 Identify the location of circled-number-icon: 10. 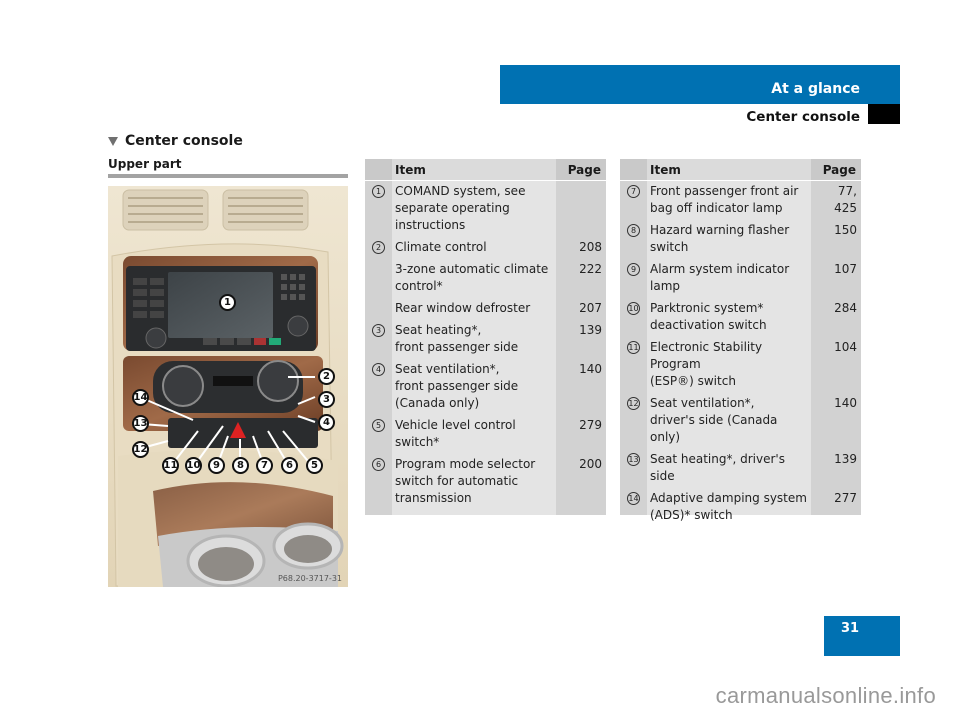
(633, 308).